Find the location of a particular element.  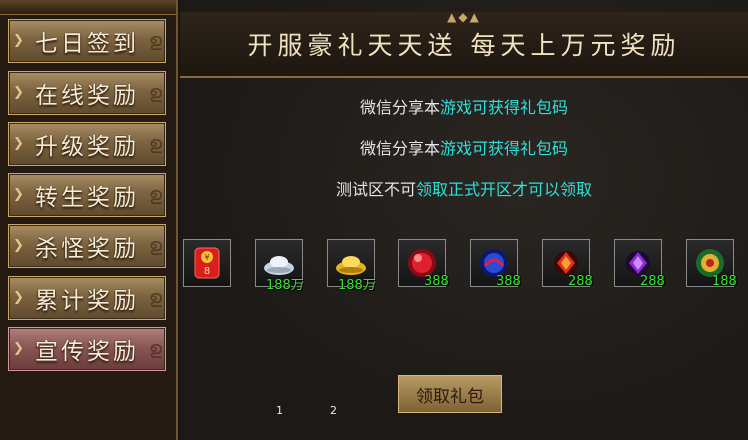

page-indicator-1: 1 is located at coordinates (279, 410).